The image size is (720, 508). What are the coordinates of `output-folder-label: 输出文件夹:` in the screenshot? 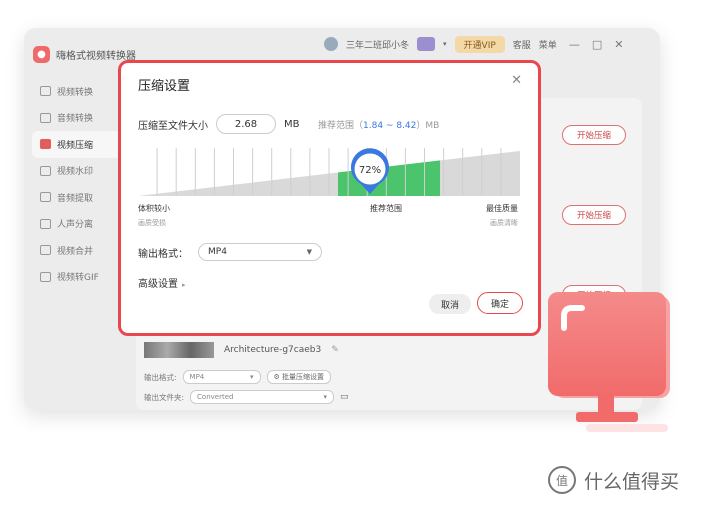 It's located at (164, 397).